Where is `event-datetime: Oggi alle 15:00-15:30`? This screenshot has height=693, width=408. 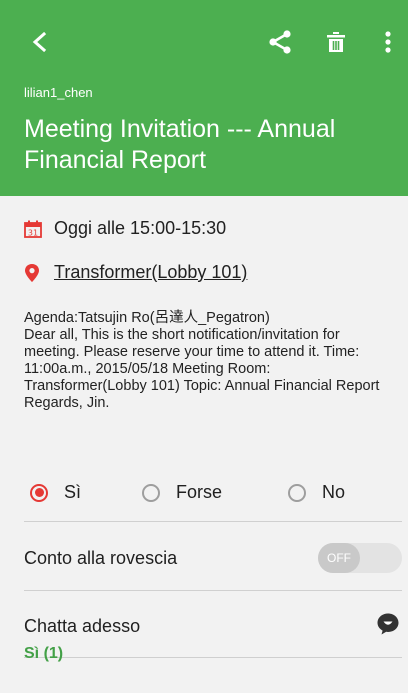
event-datetime: Oggi alle 15:00-15:30 is located at coordinates (140, 228).